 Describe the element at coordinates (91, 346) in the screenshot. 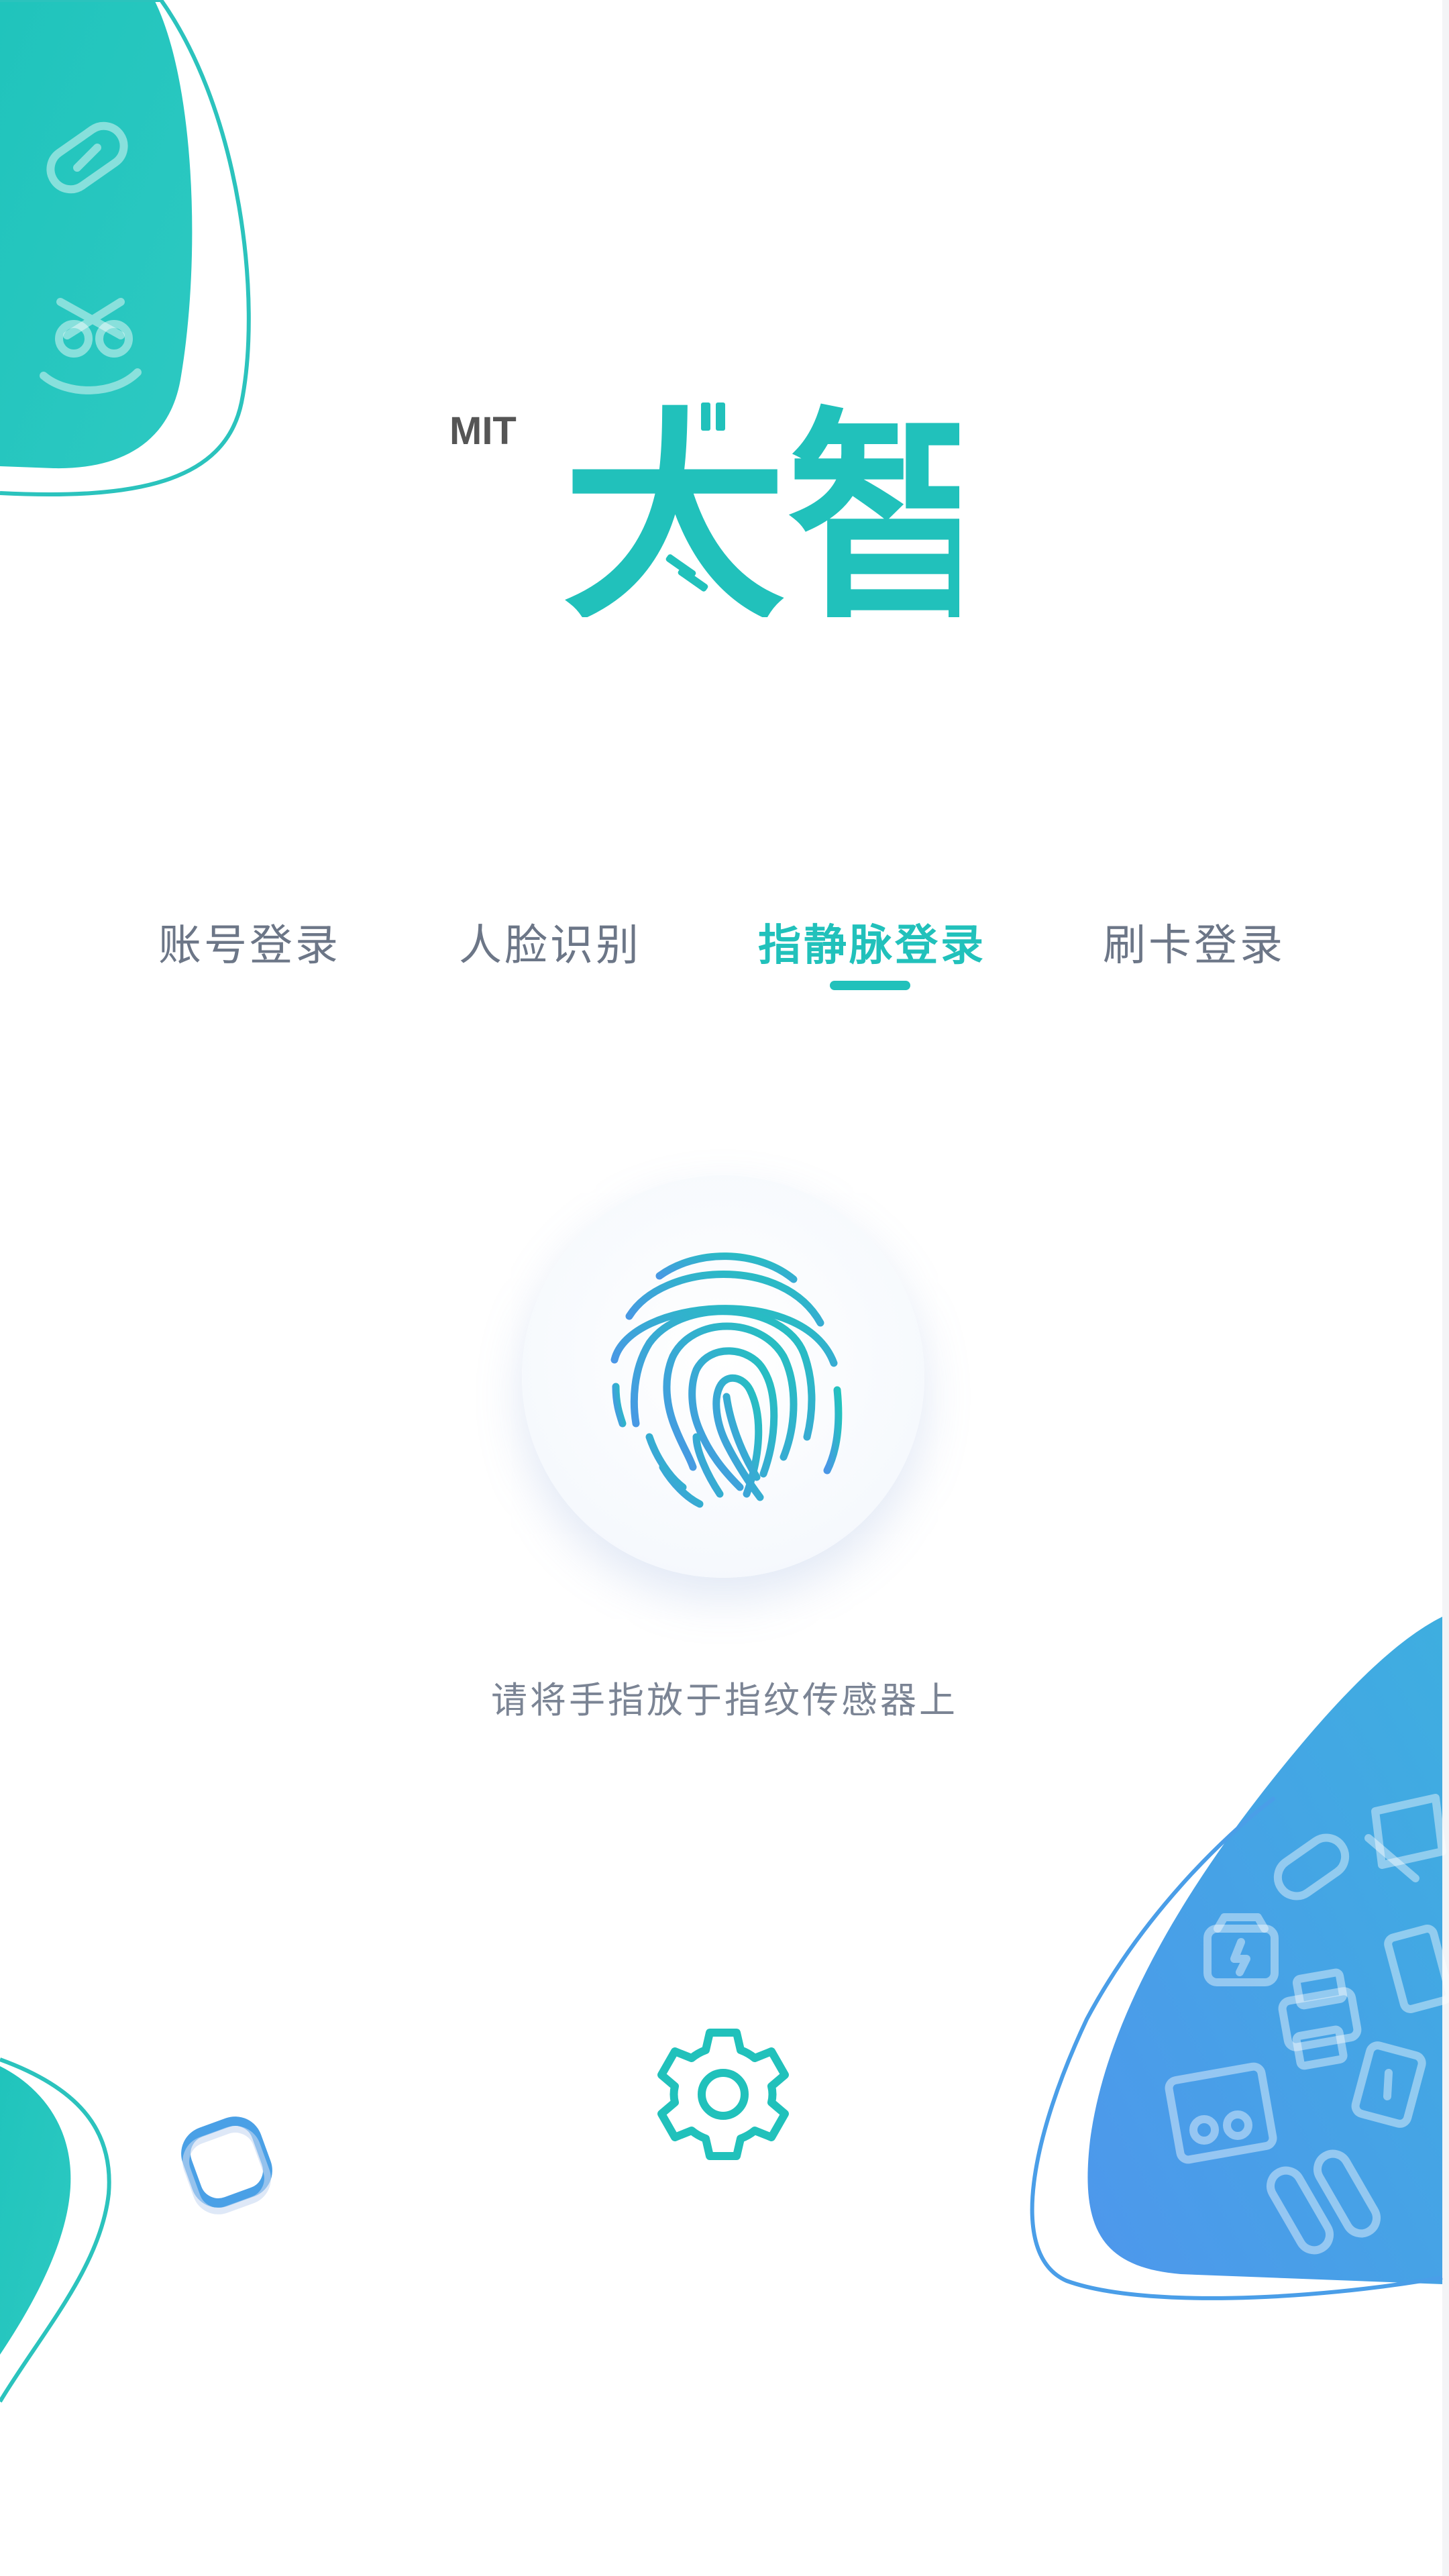

I see `medical-kit-icon` at that location.